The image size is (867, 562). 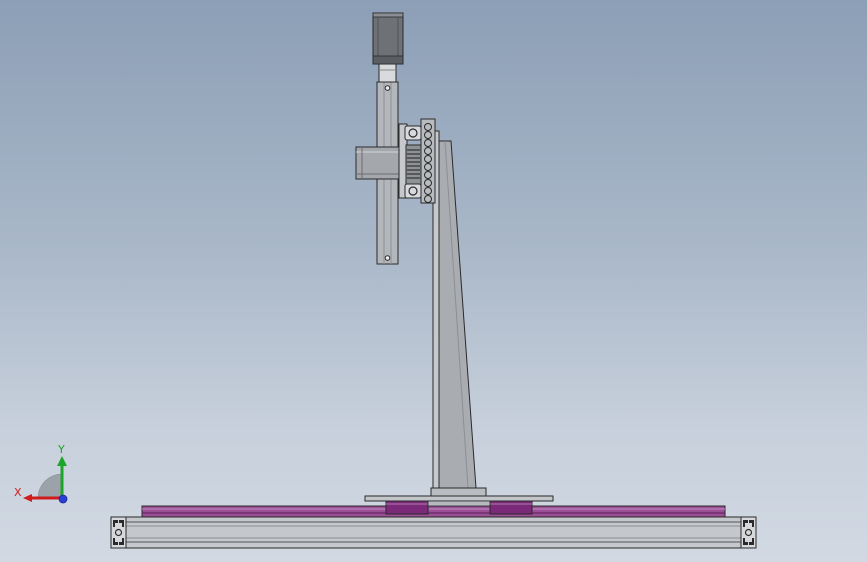 What do you see at coordinates (458, 313) in the screenshot?
I see `upright-column` at bounding box center [458, 313].